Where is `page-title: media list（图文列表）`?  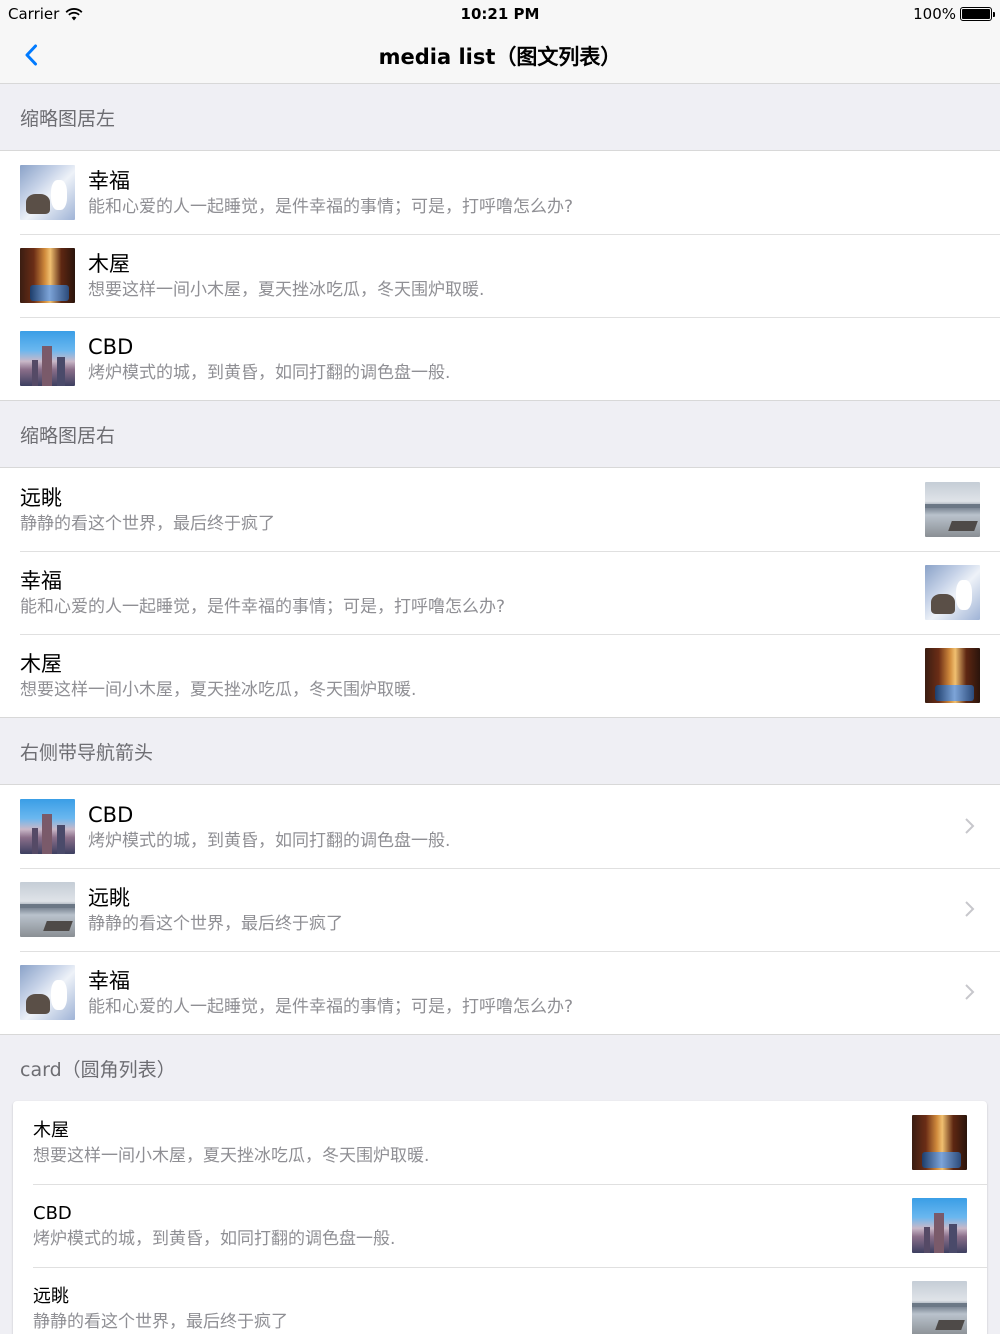
page-title: media list（图文列表） is located at coordinates (500, 56).